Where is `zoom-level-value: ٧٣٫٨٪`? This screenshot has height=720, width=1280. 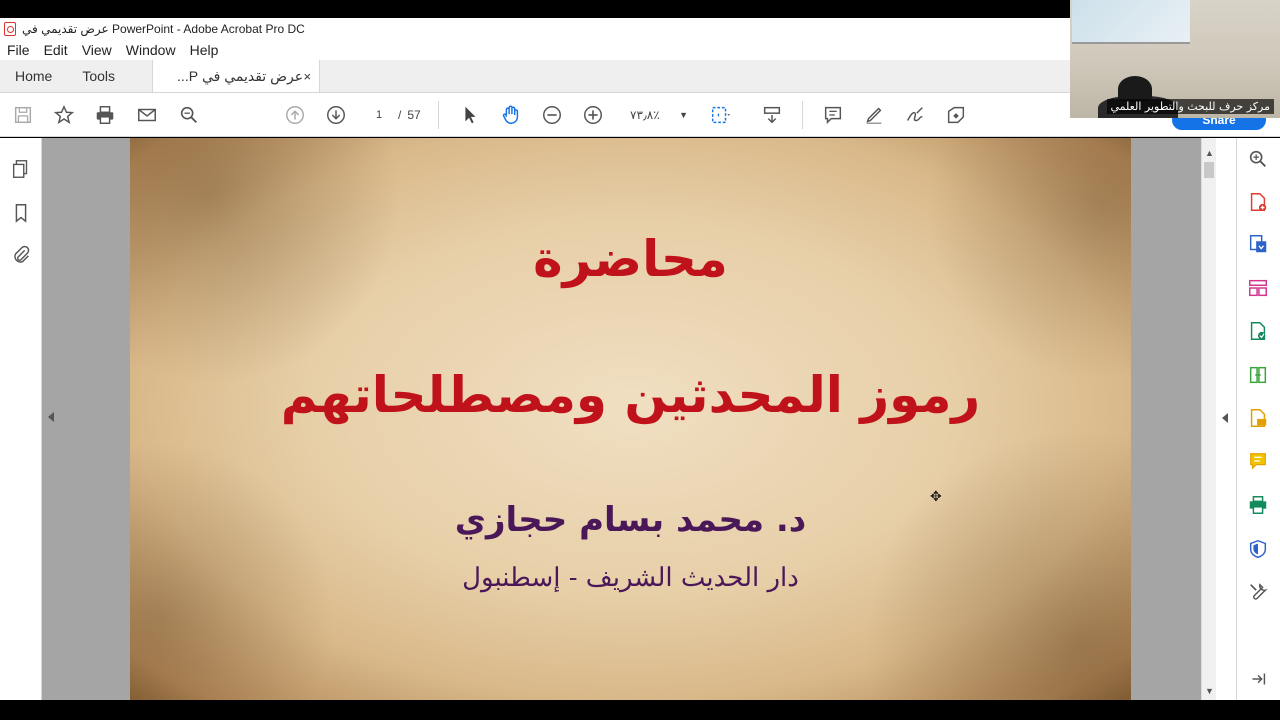 zoom-level-value: ٧٣٫٨٪ is located at coordinates (645, 115).